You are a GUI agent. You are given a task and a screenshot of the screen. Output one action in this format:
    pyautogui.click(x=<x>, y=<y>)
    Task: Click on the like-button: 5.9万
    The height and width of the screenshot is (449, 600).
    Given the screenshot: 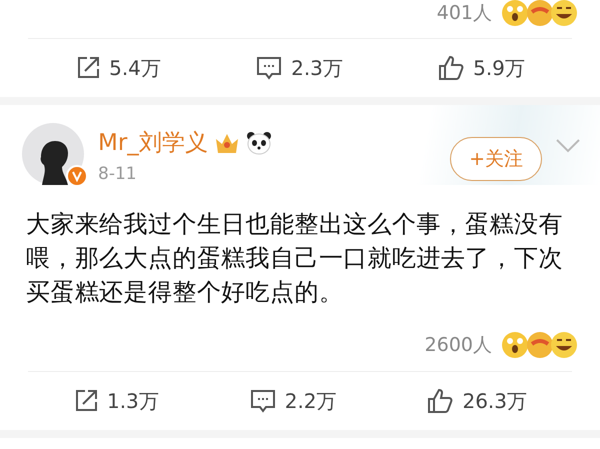 What is the action you would take?
    pyautogui.click(x=481, y=68)
    